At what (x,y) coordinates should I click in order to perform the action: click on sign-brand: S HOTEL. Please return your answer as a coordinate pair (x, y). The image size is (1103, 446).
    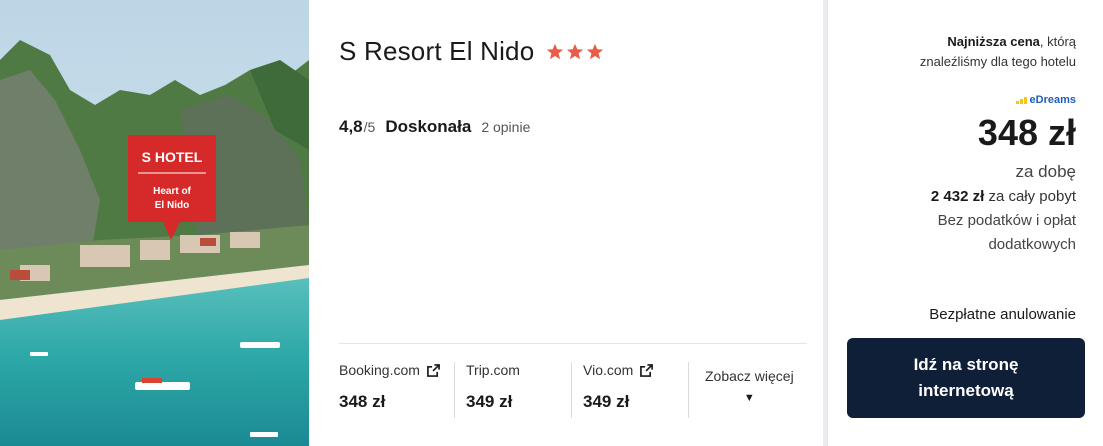
    Looking at the image, I should click on (172, 157).